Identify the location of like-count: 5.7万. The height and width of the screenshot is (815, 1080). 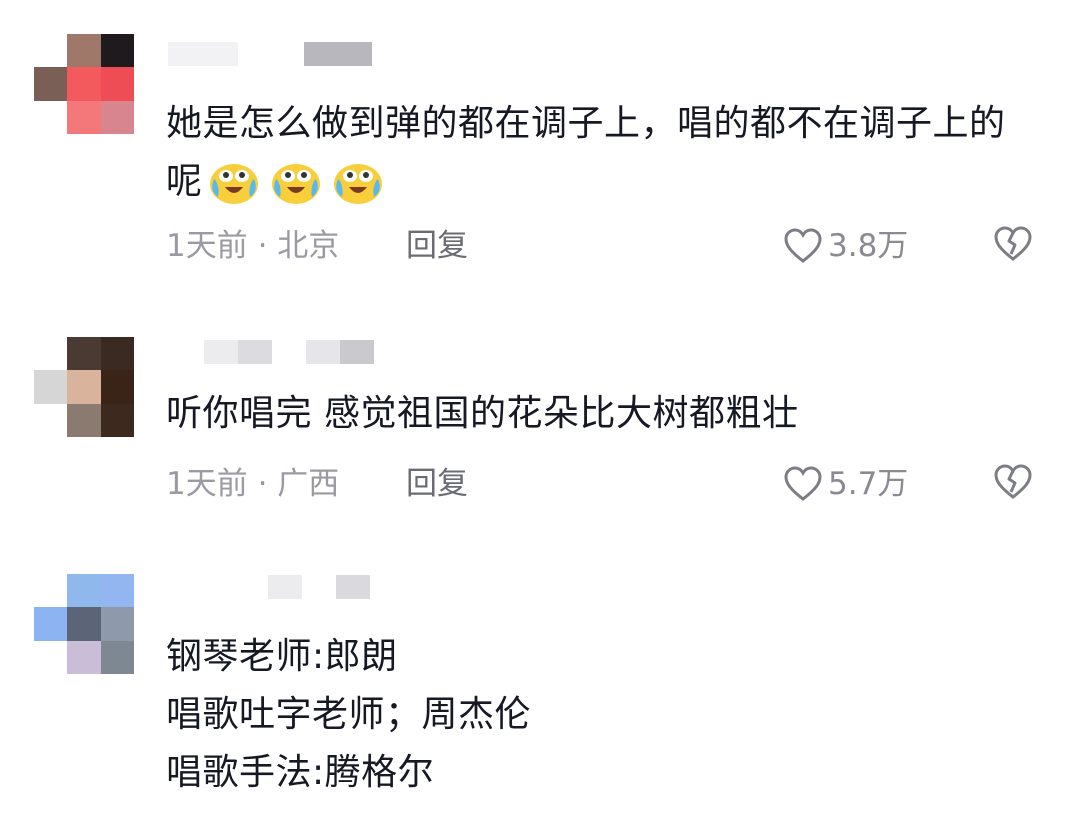
(868, 484).